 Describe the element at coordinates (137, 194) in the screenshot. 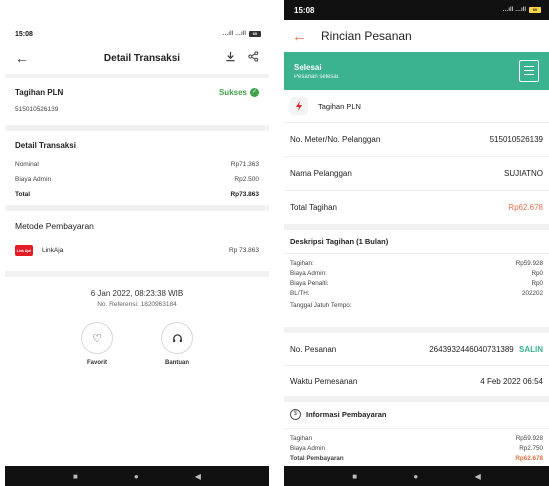

I see `detail-row-total: Total Rp73.863` at that location.